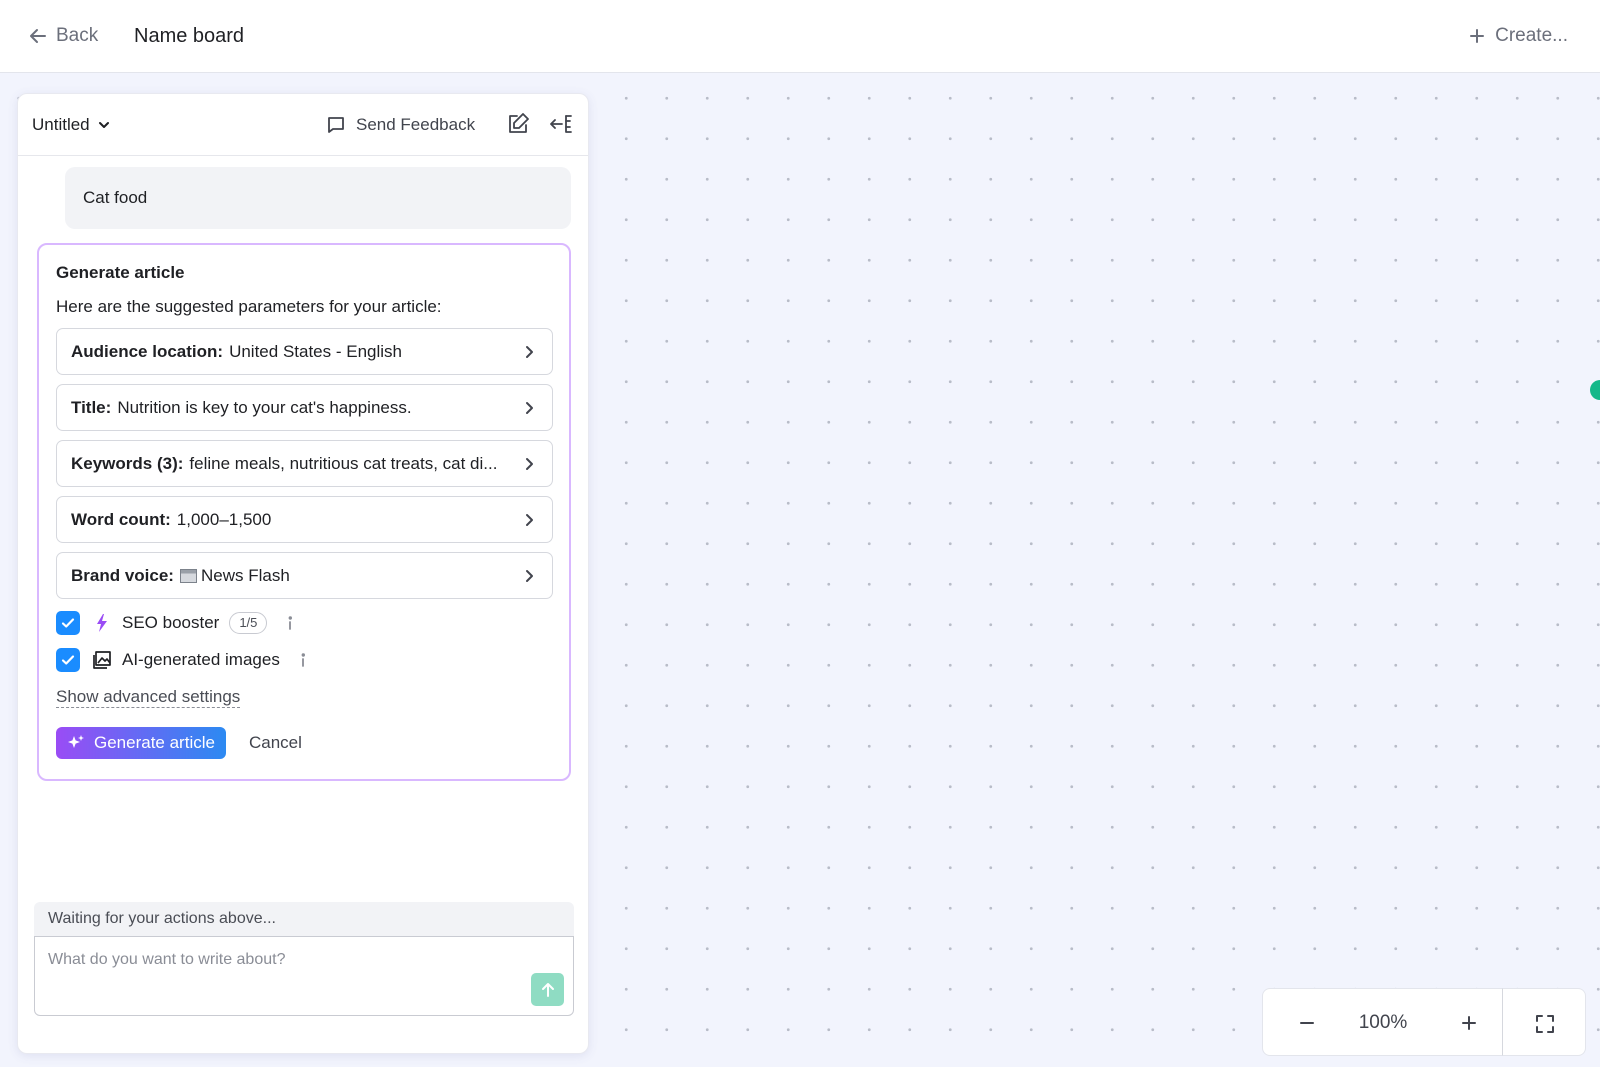  I want to click on document-title: Untitled, so click(61, 124).